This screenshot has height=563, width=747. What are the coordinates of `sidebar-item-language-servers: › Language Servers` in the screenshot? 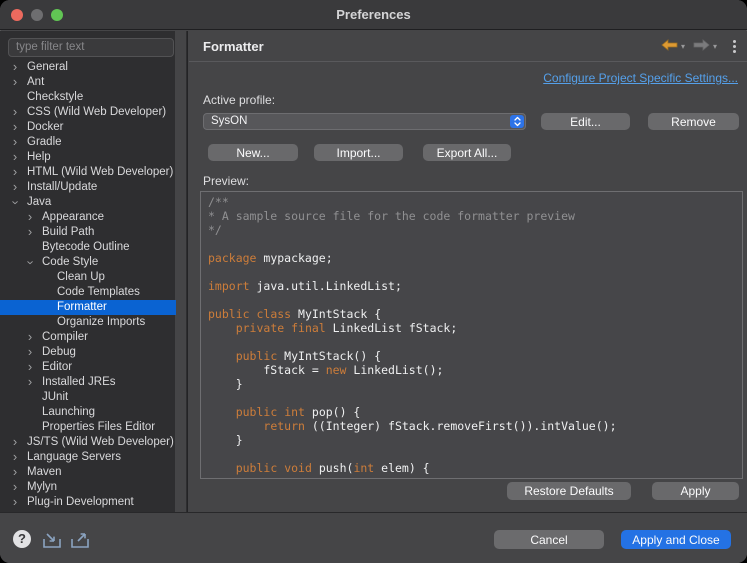 It's located at (88, 457).